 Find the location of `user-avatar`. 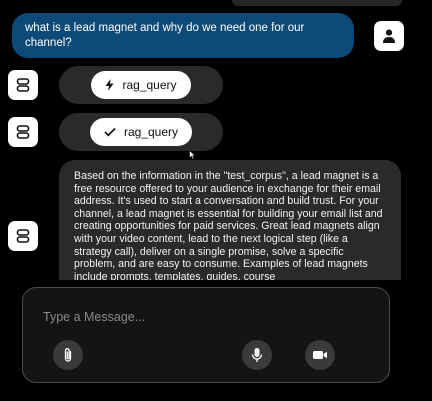

user-avatar is located at coordinates (389, 36).